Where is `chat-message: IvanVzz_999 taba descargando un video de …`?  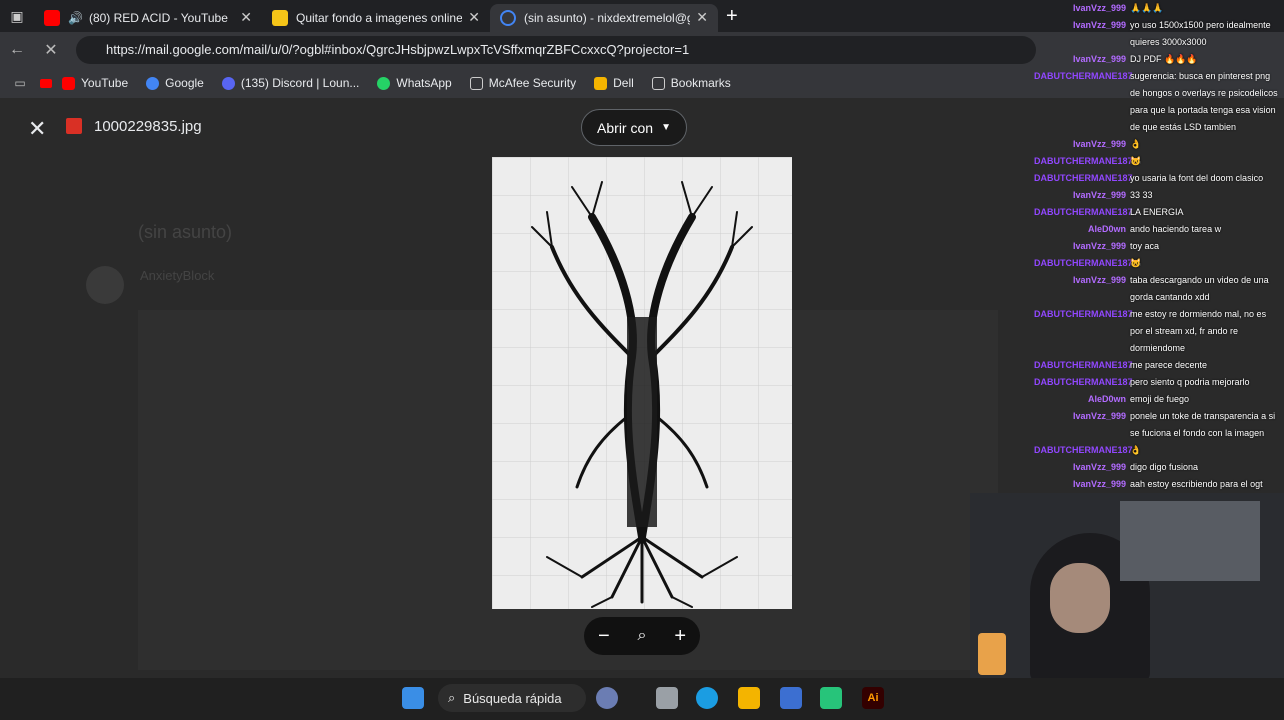
chat-message: IvanVzz_999 taba descargando un video de … is located at coordinates (1159, 289).